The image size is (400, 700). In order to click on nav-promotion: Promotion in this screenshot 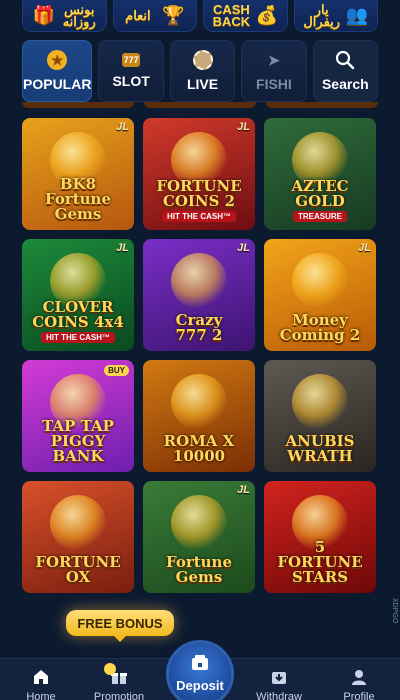, I will do `click(119, 681)`.